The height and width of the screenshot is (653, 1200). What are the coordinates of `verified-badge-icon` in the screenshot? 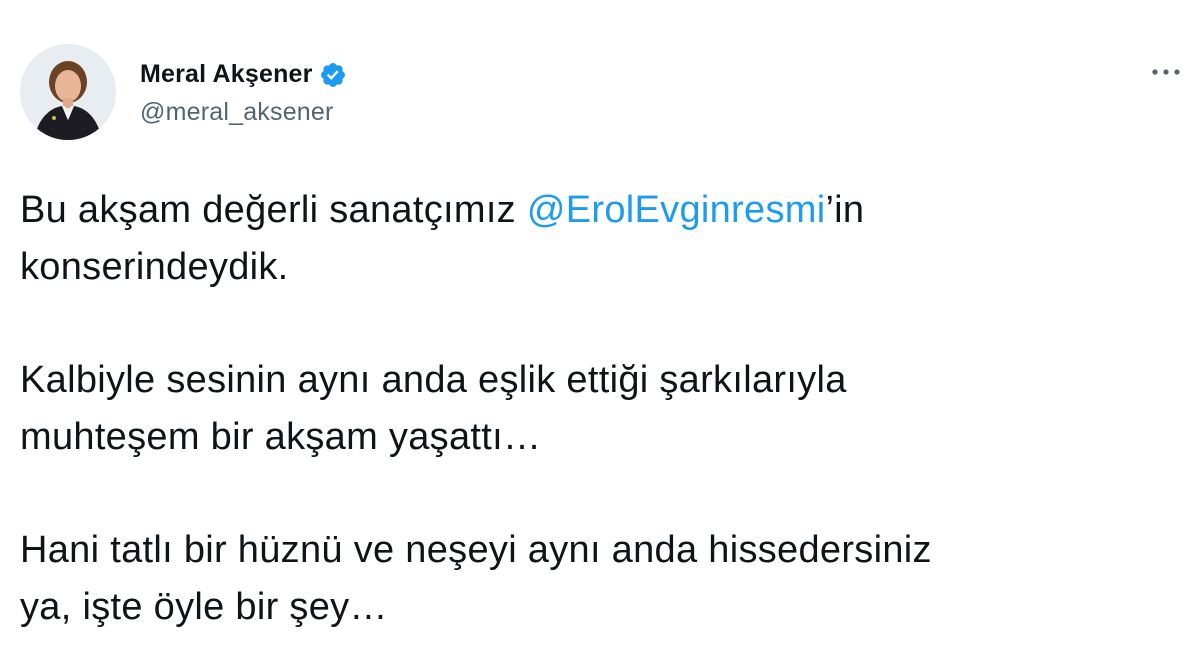 It's located at (333, 75).